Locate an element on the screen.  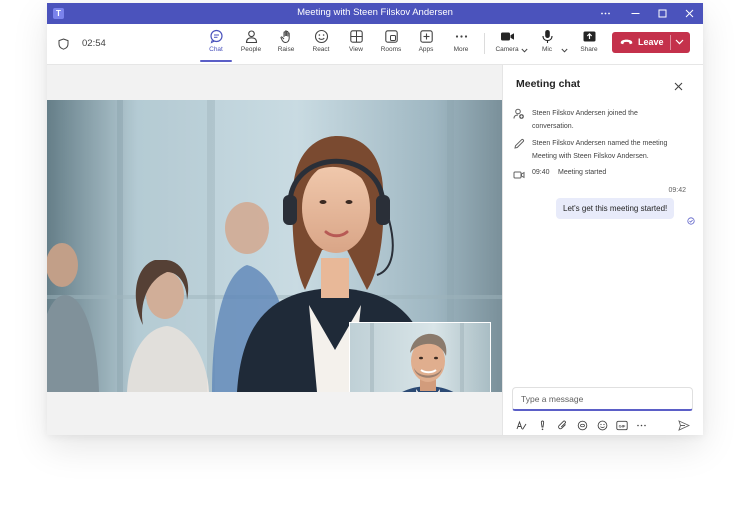
chat-event-text: Meeting started is located at coordinates (582, 172).